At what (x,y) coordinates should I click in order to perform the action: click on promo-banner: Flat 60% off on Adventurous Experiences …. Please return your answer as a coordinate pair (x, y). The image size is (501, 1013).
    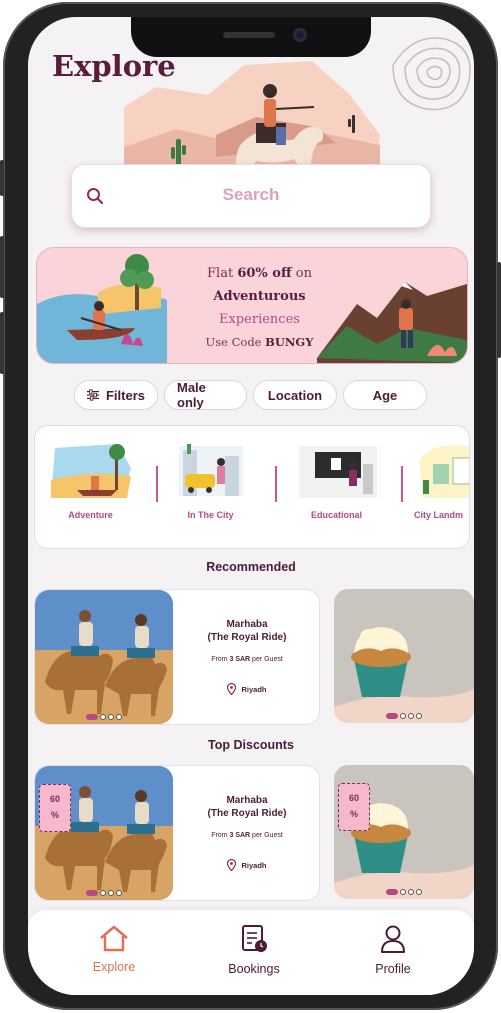
    Looking at the image, I should click on (252, 305).